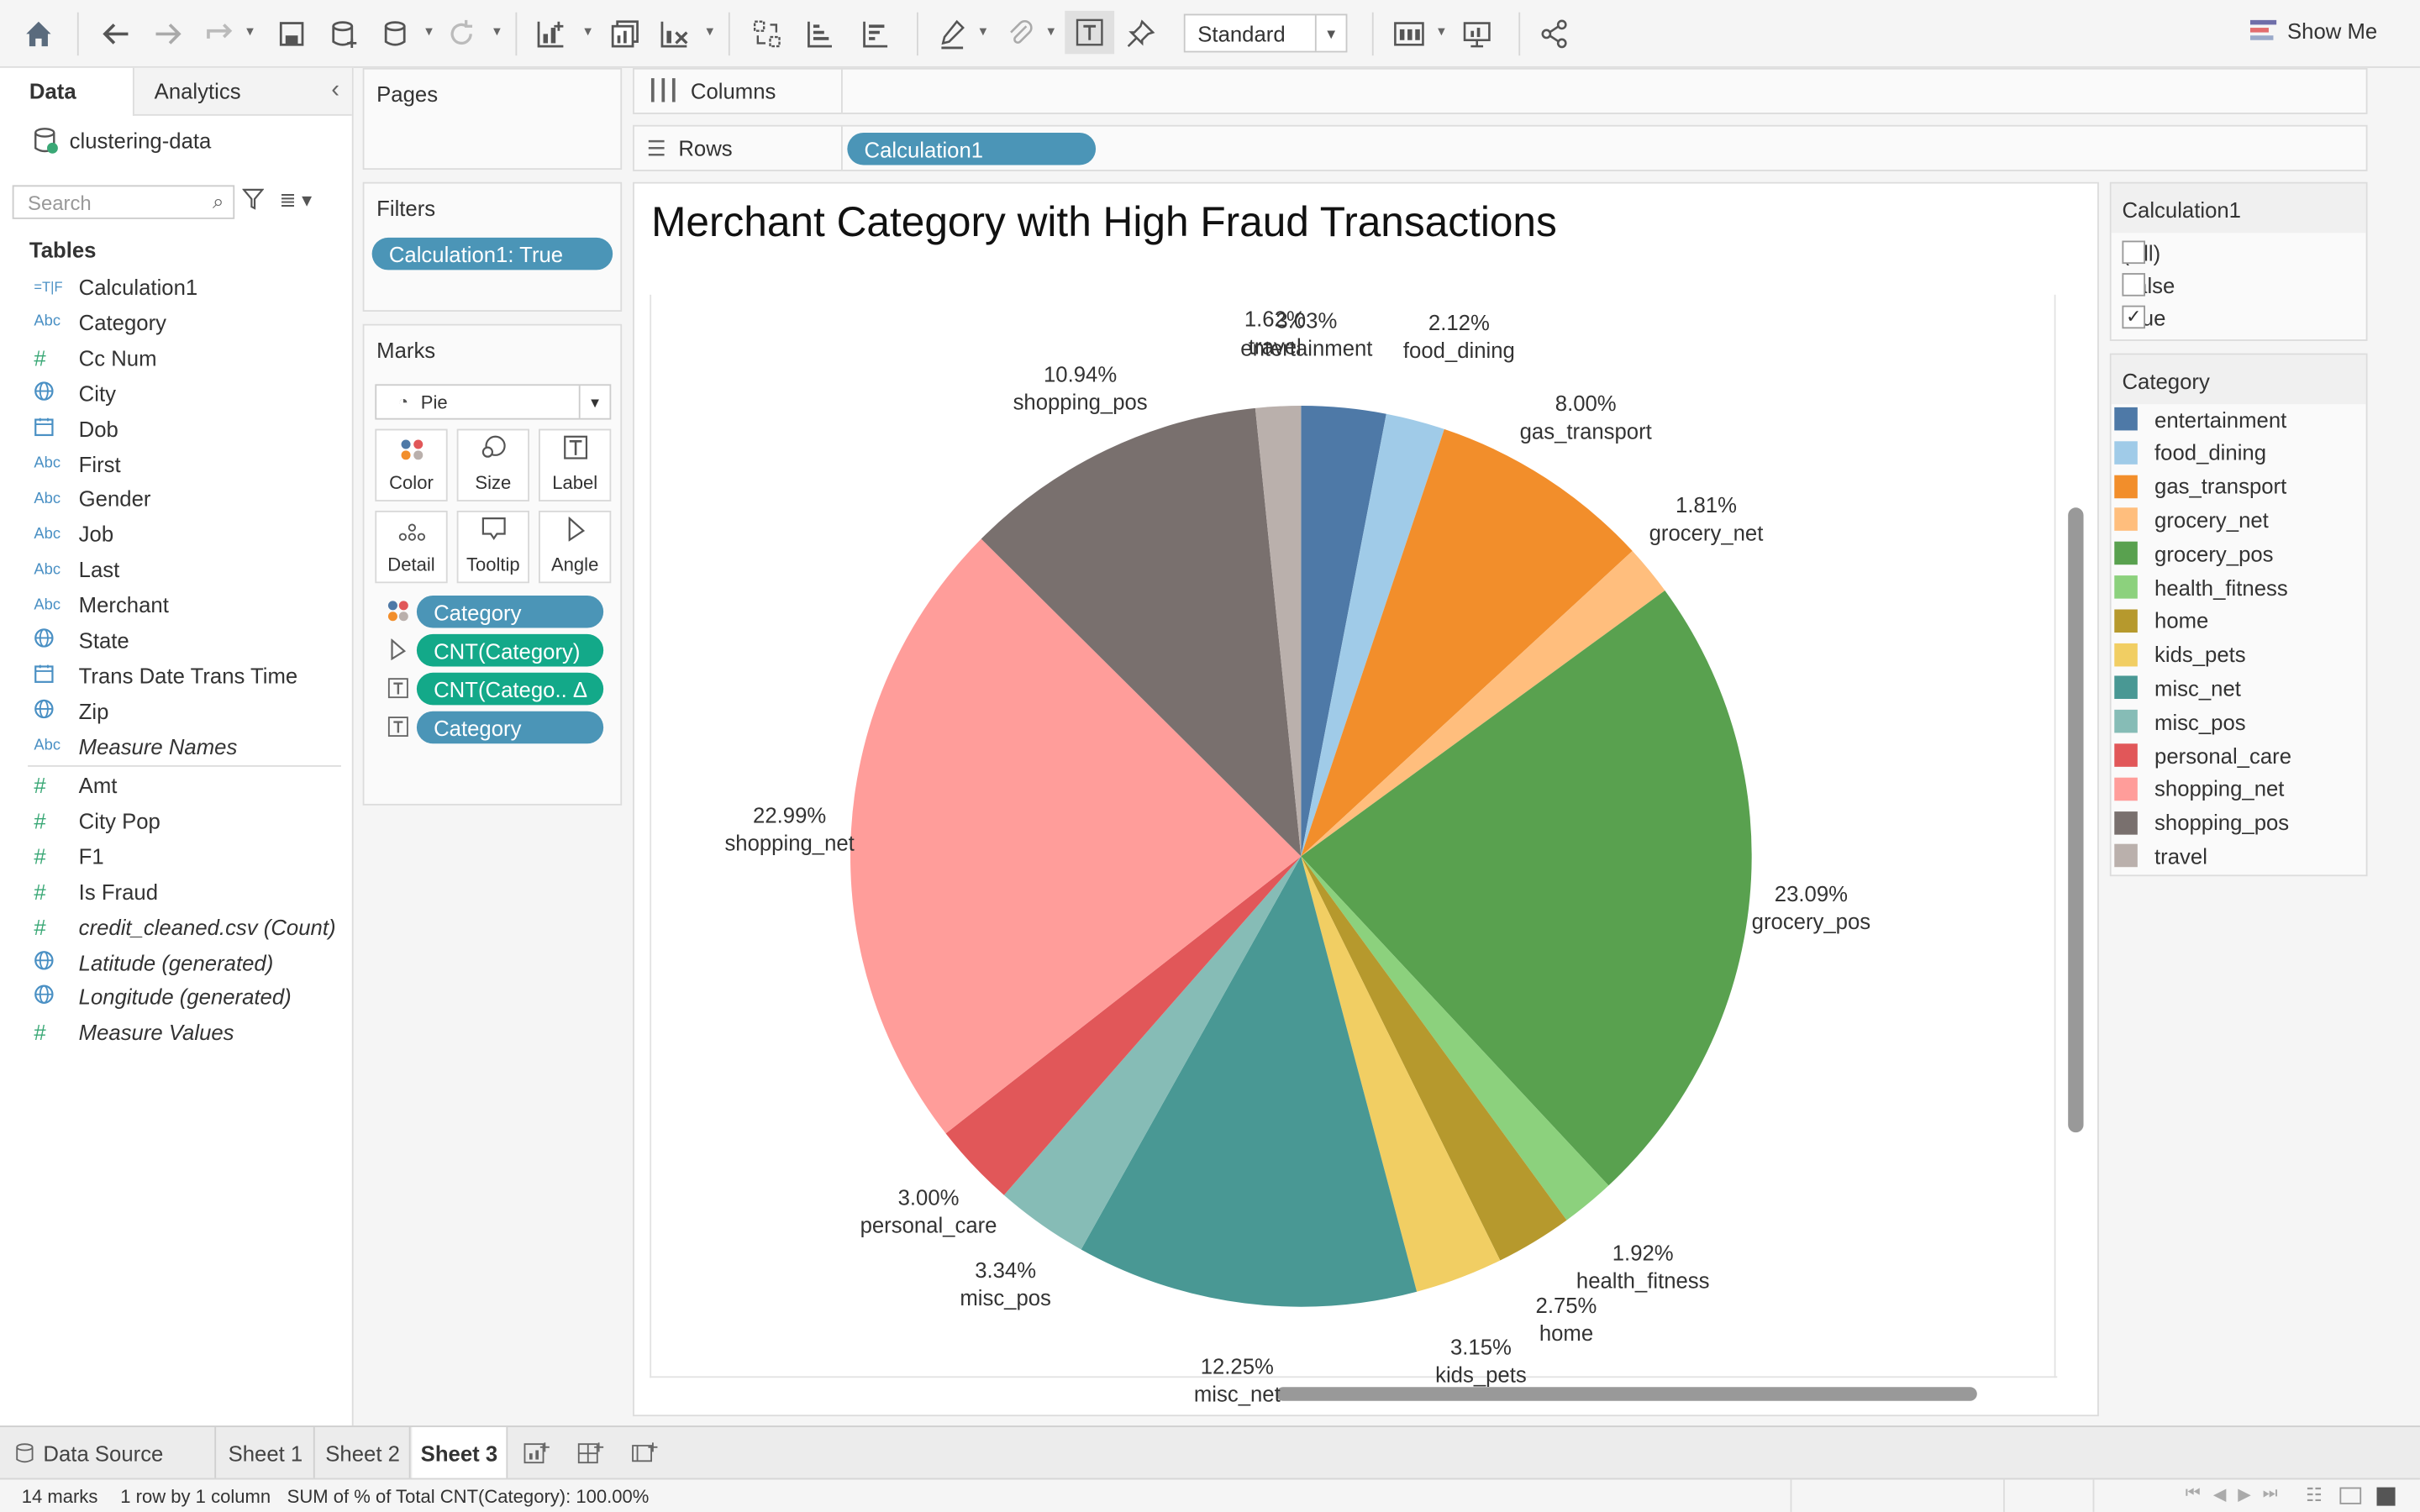  What do you see at coordinates (176, 358) in the screenshot?
I see `field-item: # Cc Num` at bounding box center [176, 358].